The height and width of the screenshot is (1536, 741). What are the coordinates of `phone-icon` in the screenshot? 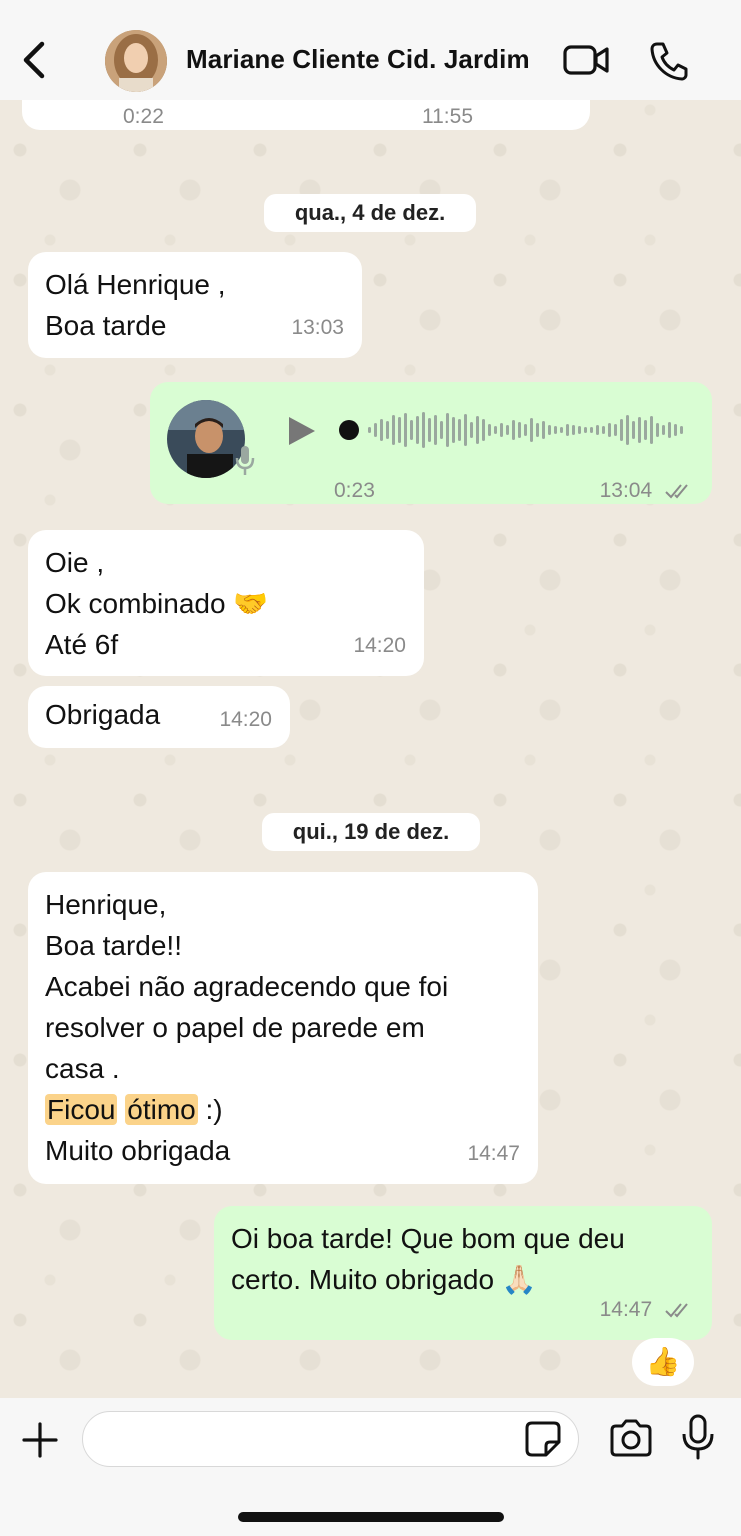 It's located at (669, 61).